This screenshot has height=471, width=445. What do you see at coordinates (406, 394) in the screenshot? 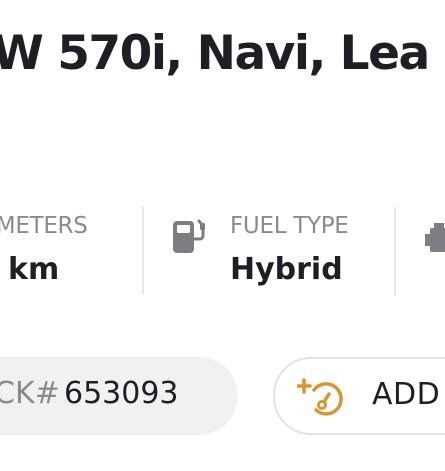
I see `add-button-label: ADD` at bounding box center [406, 394].